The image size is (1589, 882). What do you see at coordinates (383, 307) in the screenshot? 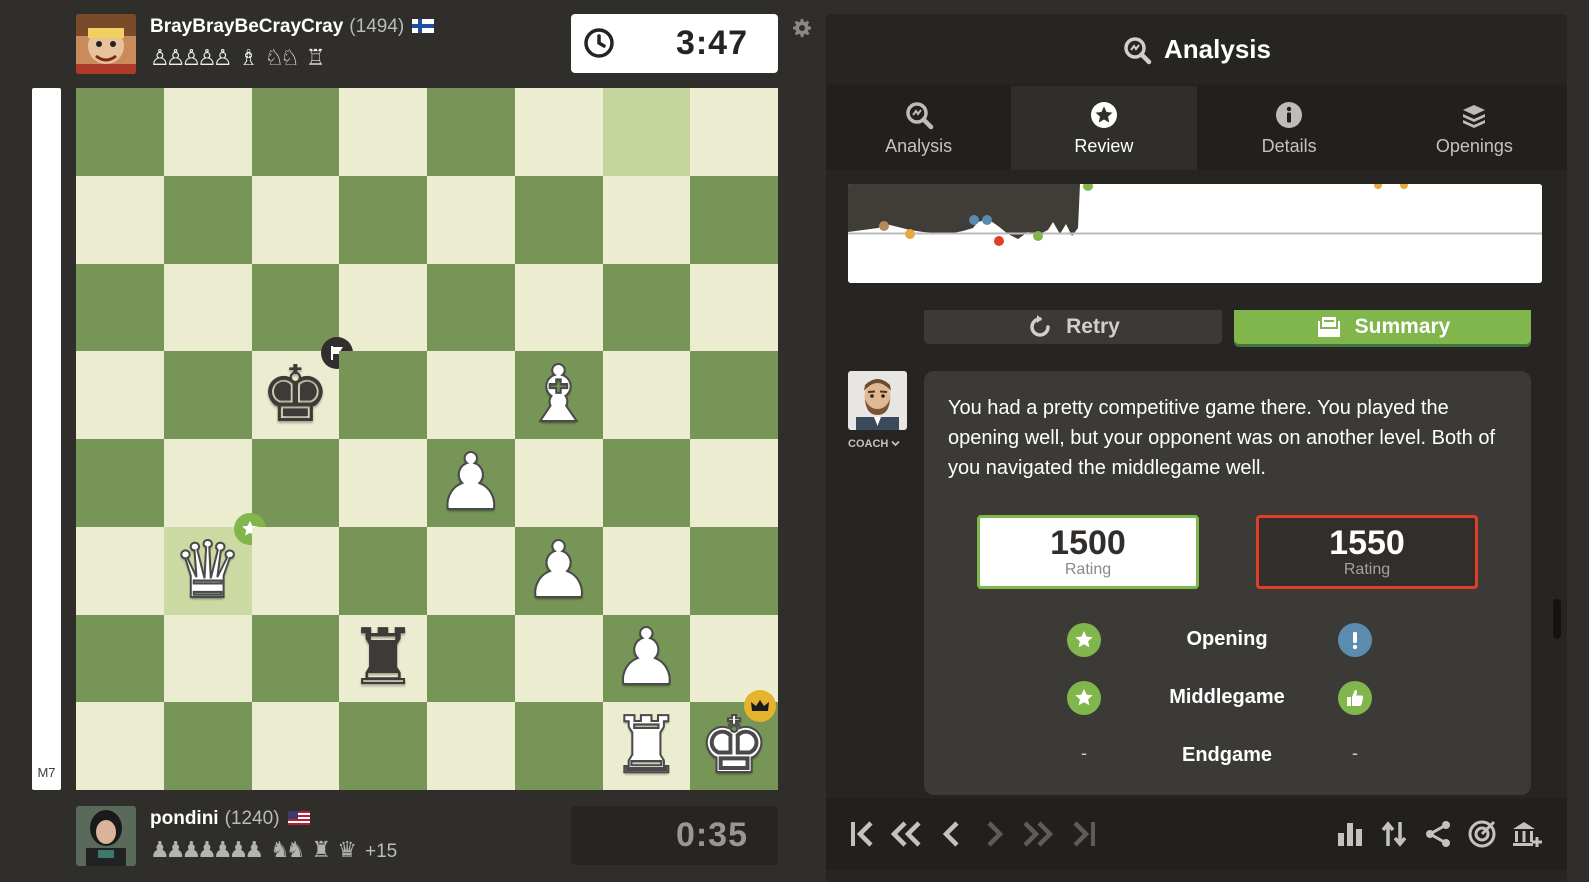
I see `square-d6` at bounding box center [383, 307].